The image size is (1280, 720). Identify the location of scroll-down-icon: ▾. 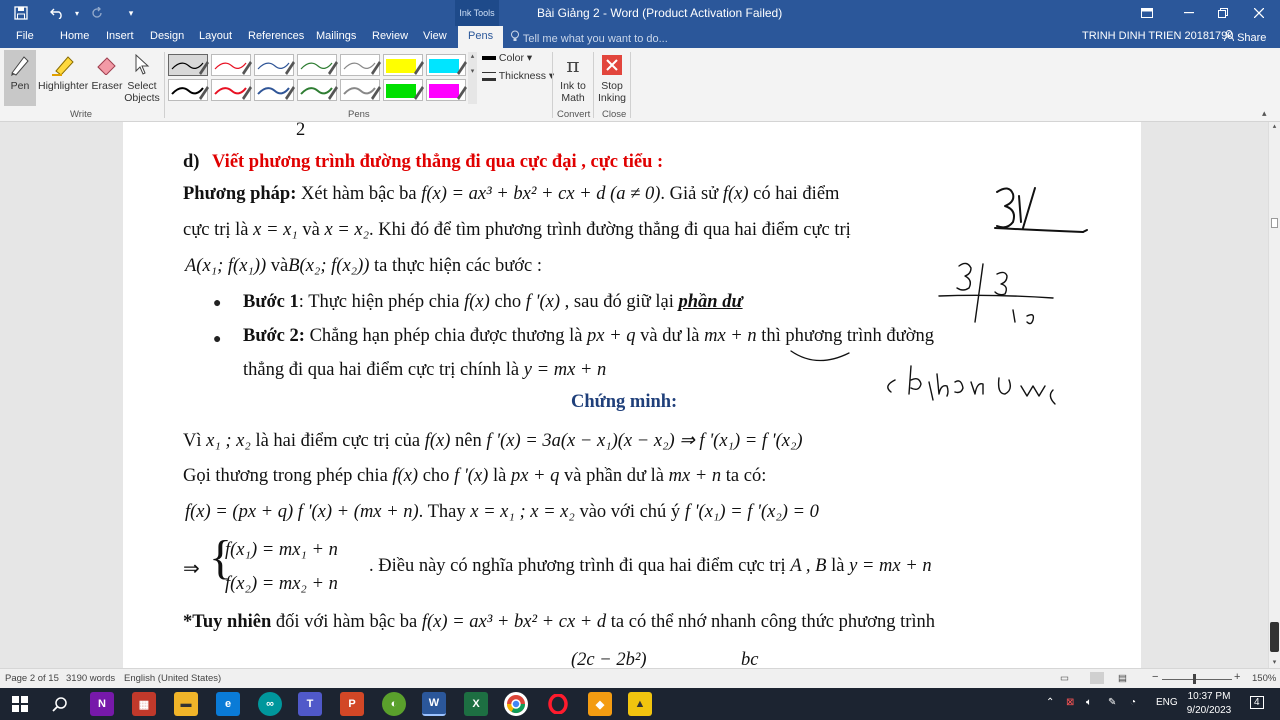
(1274, 662).